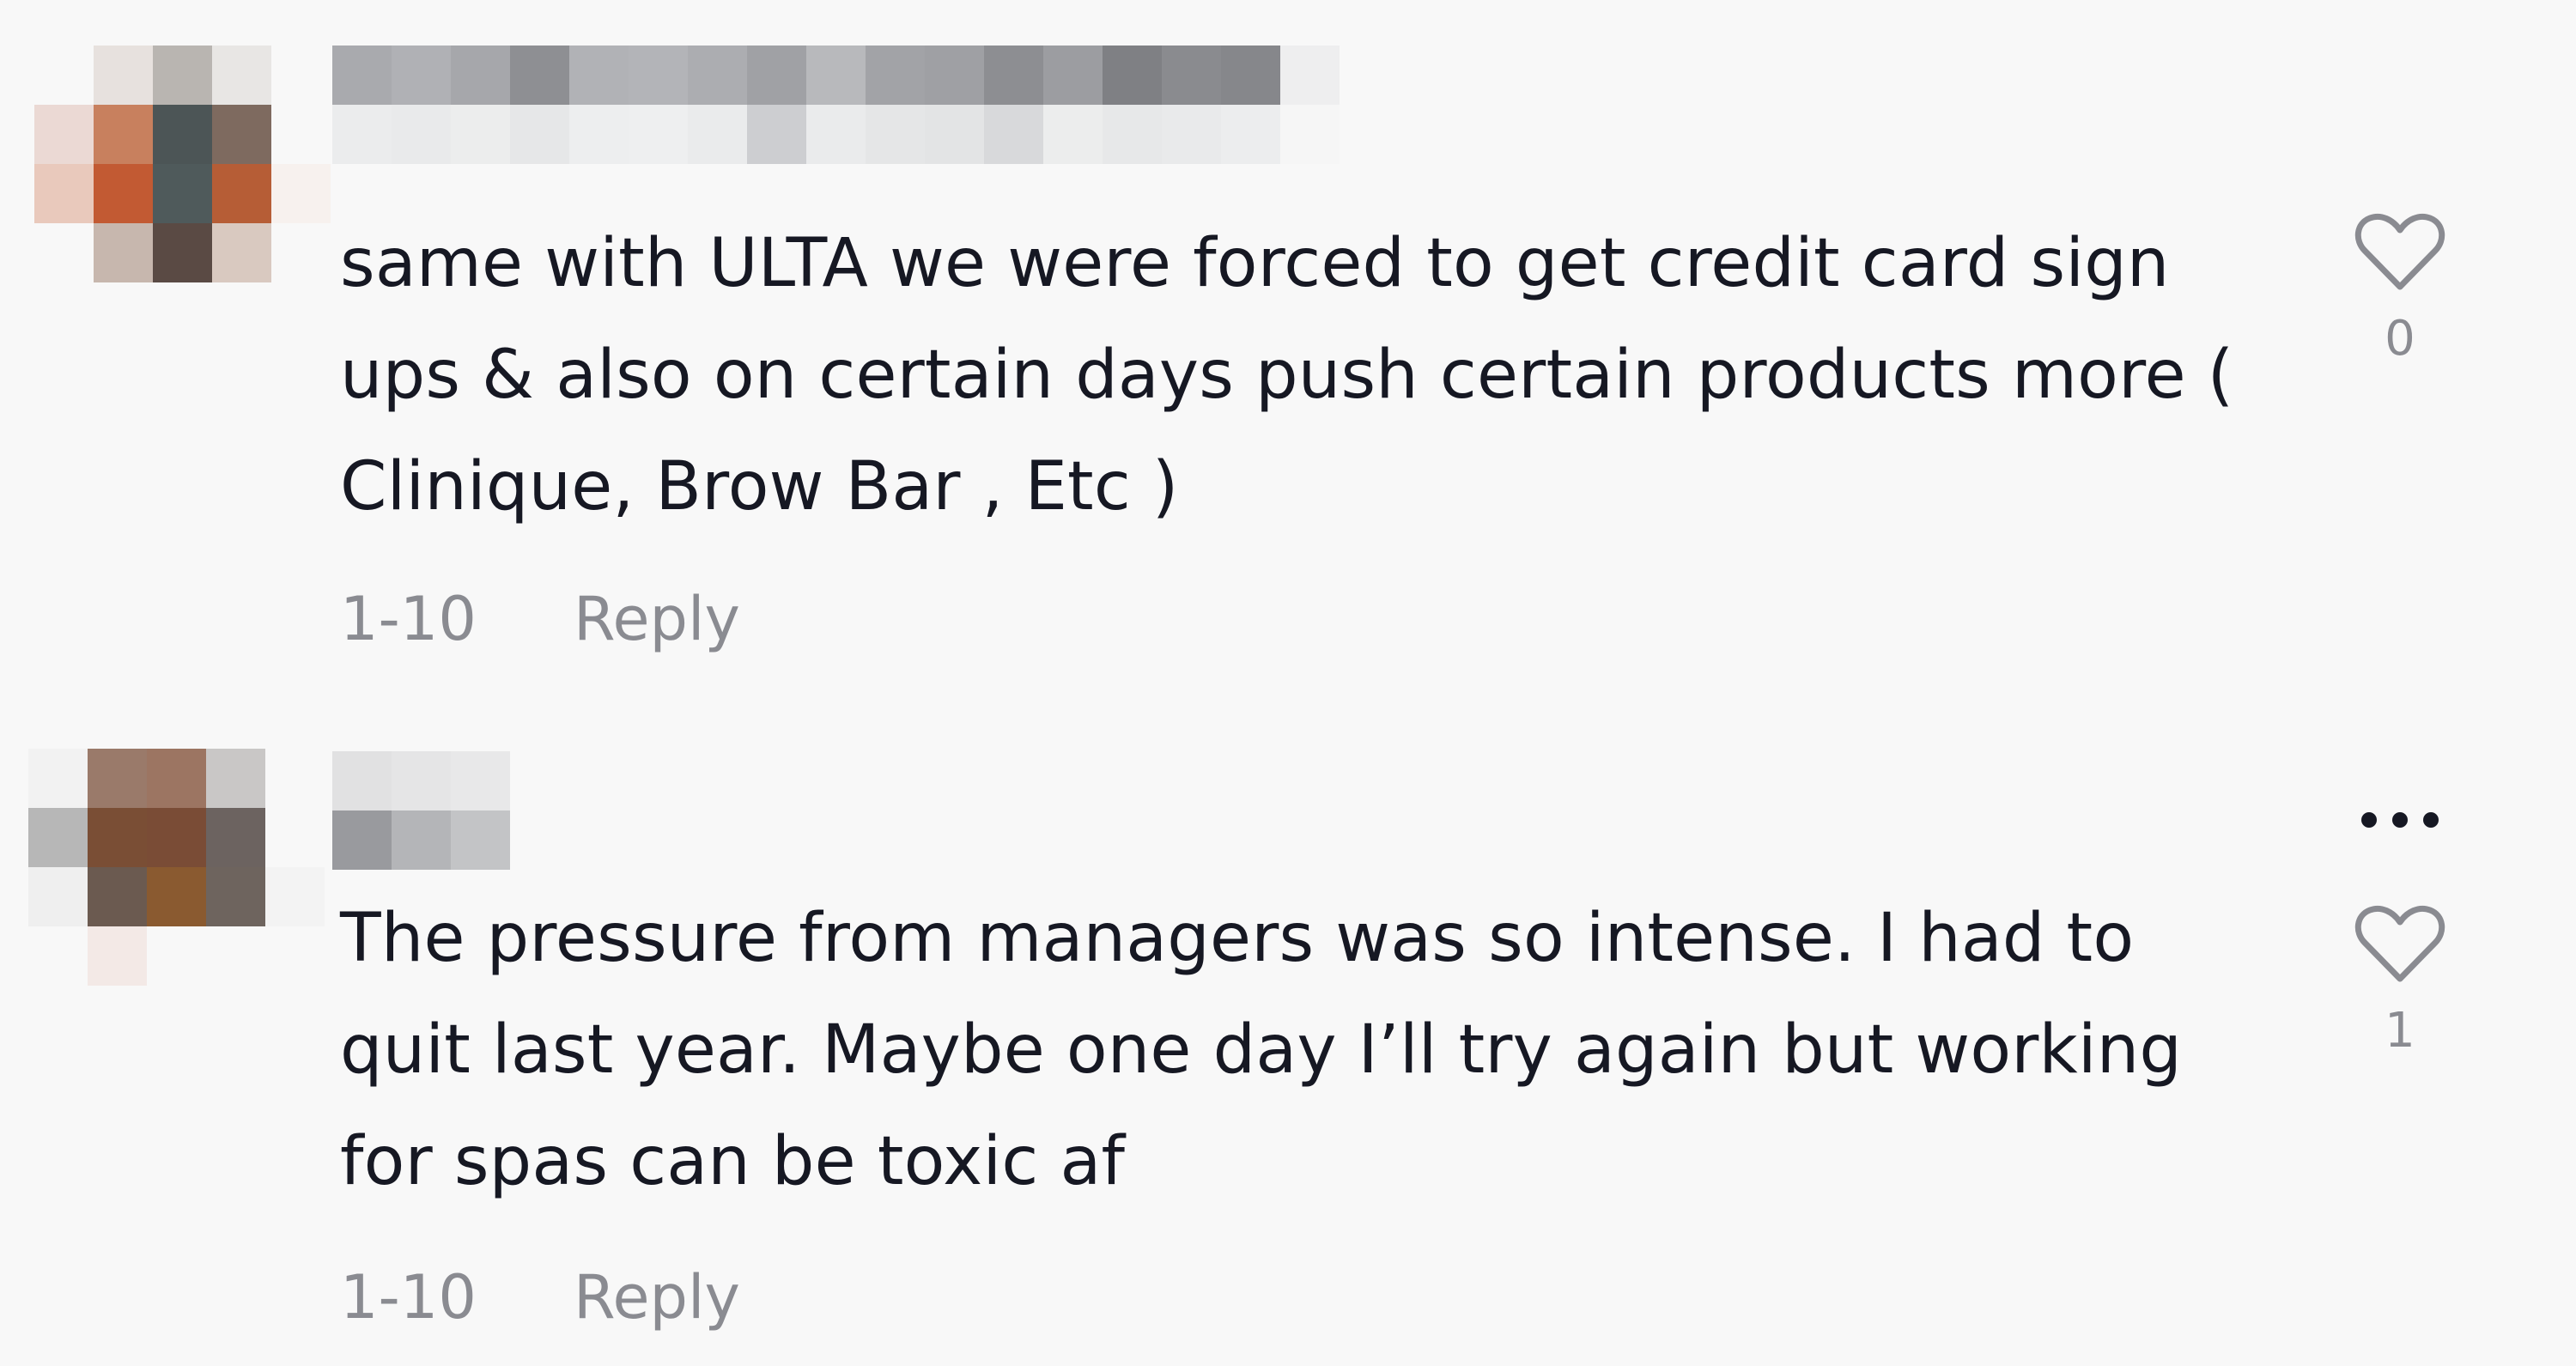  I want to click on more-options-icon, so click(2400, 820).